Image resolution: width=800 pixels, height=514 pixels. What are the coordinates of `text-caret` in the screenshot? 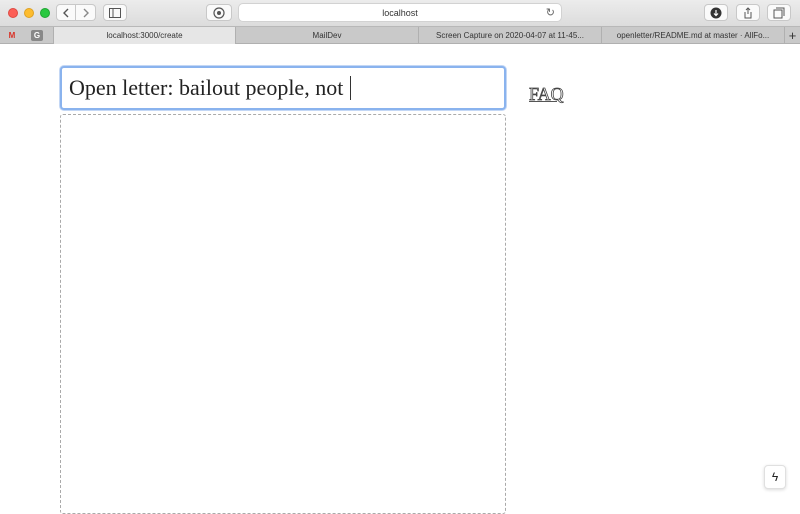 It's located at (351, 88).